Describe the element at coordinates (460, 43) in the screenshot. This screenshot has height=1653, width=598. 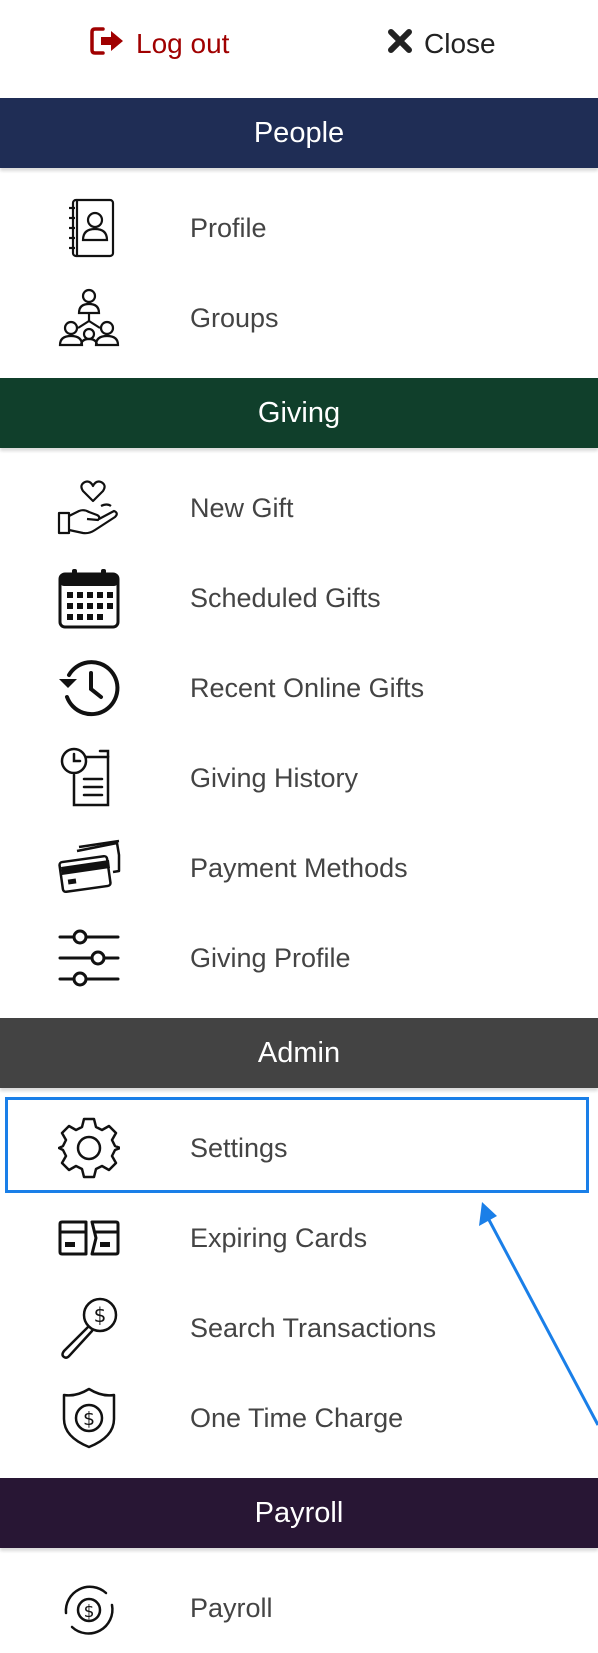
I see `close-label: Close` at that location.